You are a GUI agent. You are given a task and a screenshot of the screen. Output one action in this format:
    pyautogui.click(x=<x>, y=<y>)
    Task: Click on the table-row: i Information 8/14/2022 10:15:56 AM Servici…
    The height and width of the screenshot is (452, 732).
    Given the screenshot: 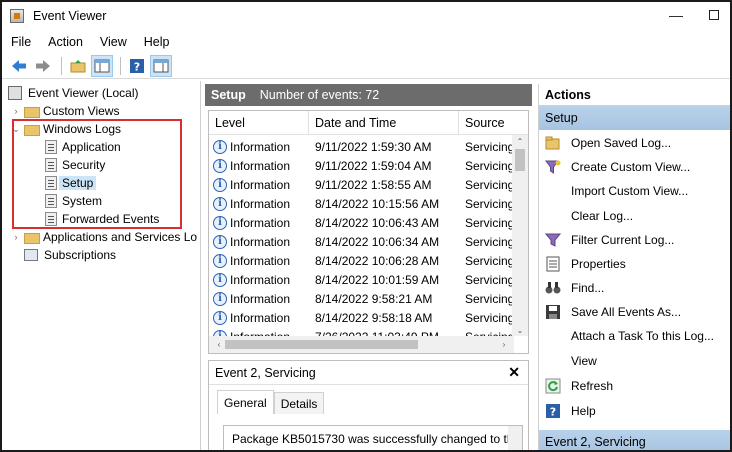 What is the action you would take?
    pyautogui.click(x=361, y=203)
    